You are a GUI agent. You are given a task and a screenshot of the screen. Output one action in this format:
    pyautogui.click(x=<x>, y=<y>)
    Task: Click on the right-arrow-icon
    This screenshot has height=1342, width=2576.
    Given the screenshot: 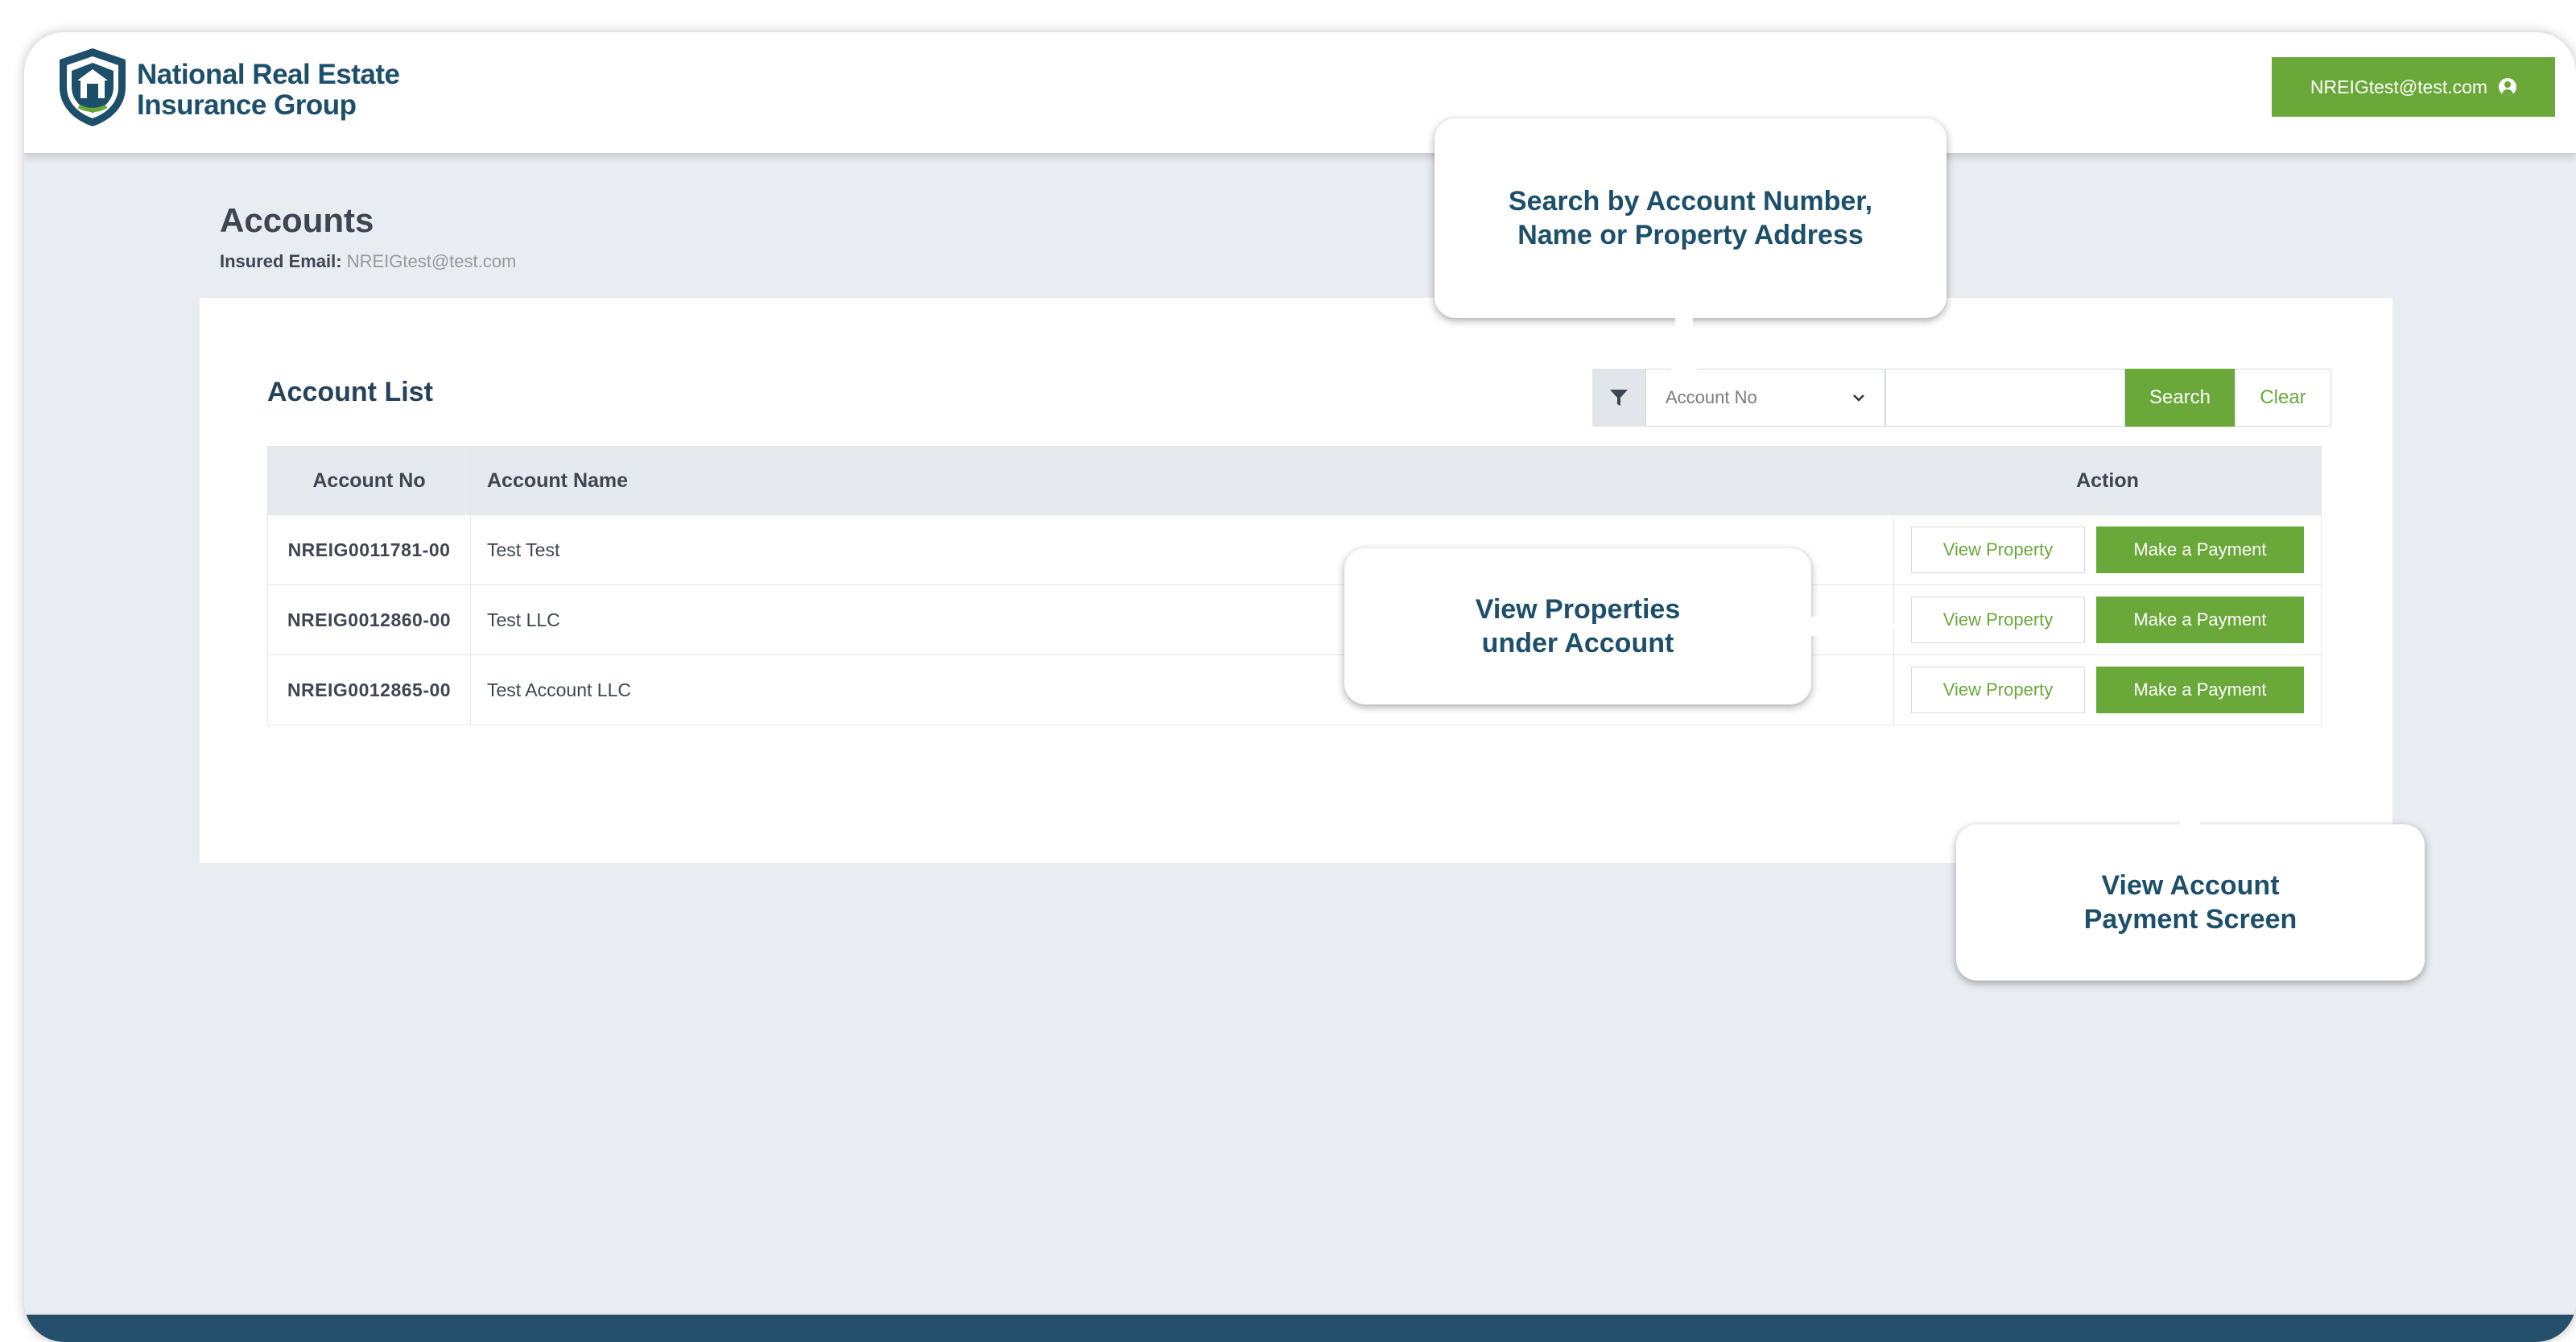 What is the action you would take?
    pyautogui.click(x=1854, y=626)
    